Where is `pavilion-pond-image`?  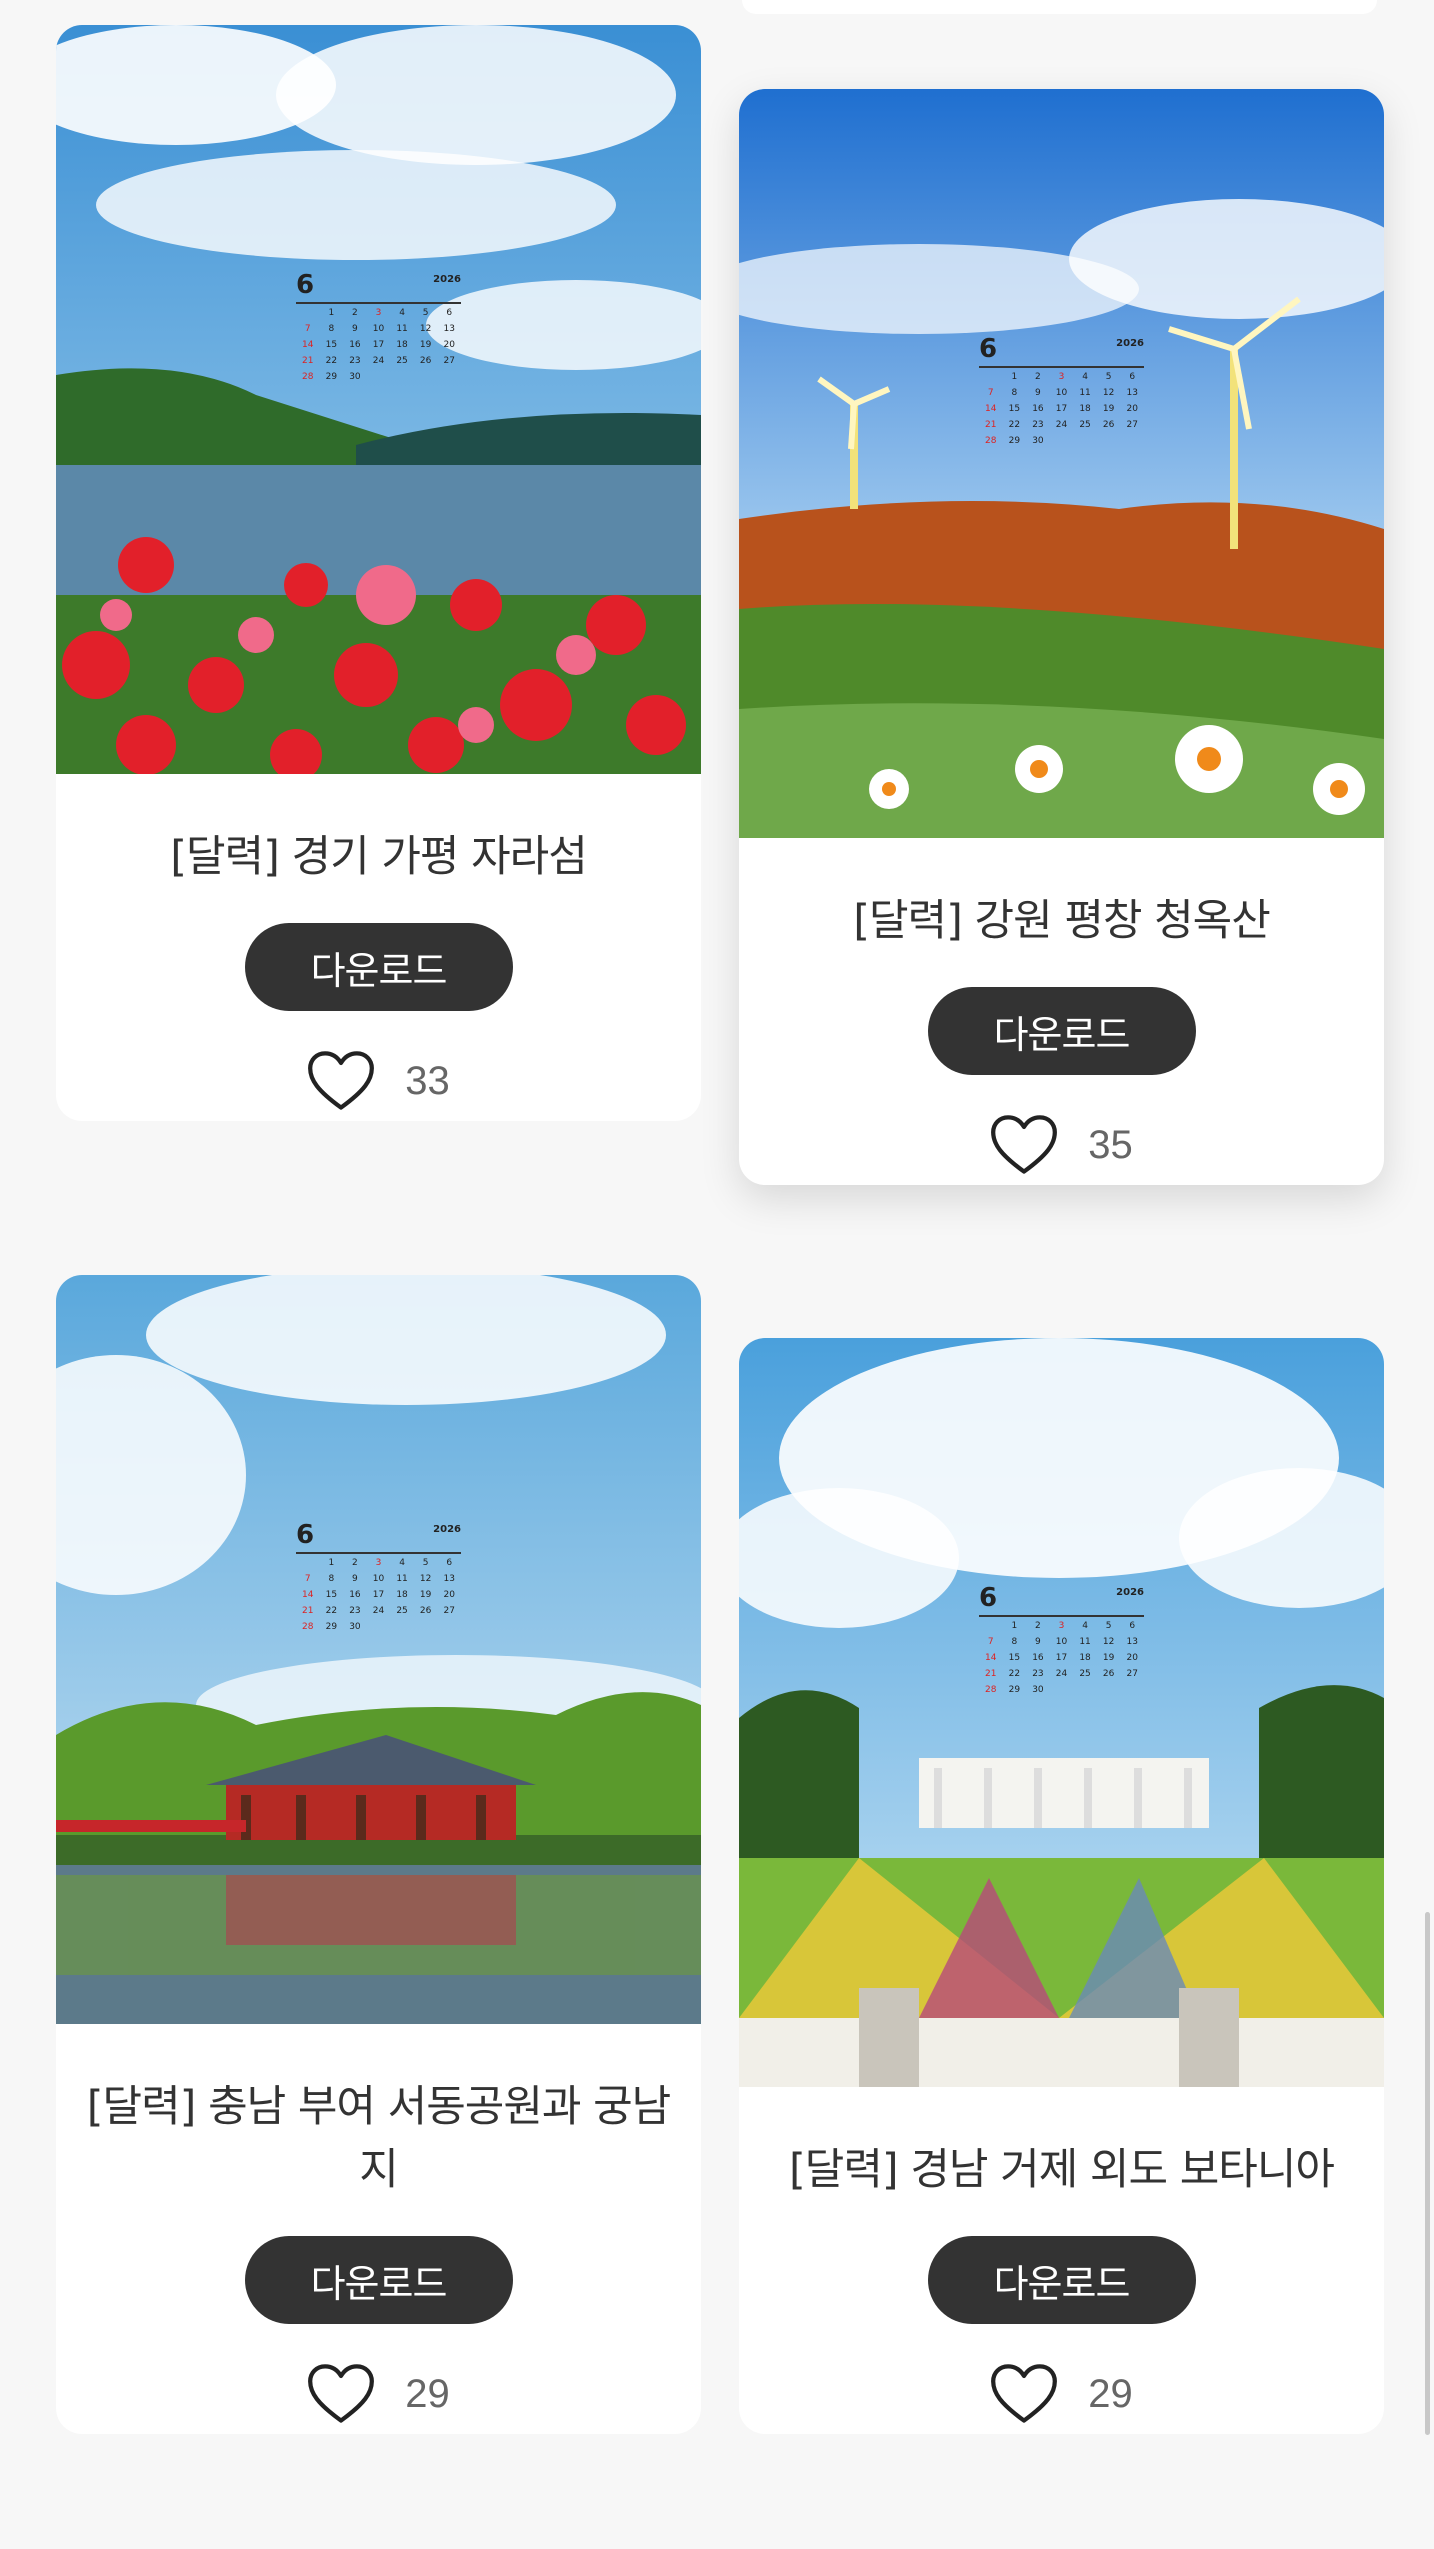 pavilion-pond-image is located at coordinates (378, 1649).